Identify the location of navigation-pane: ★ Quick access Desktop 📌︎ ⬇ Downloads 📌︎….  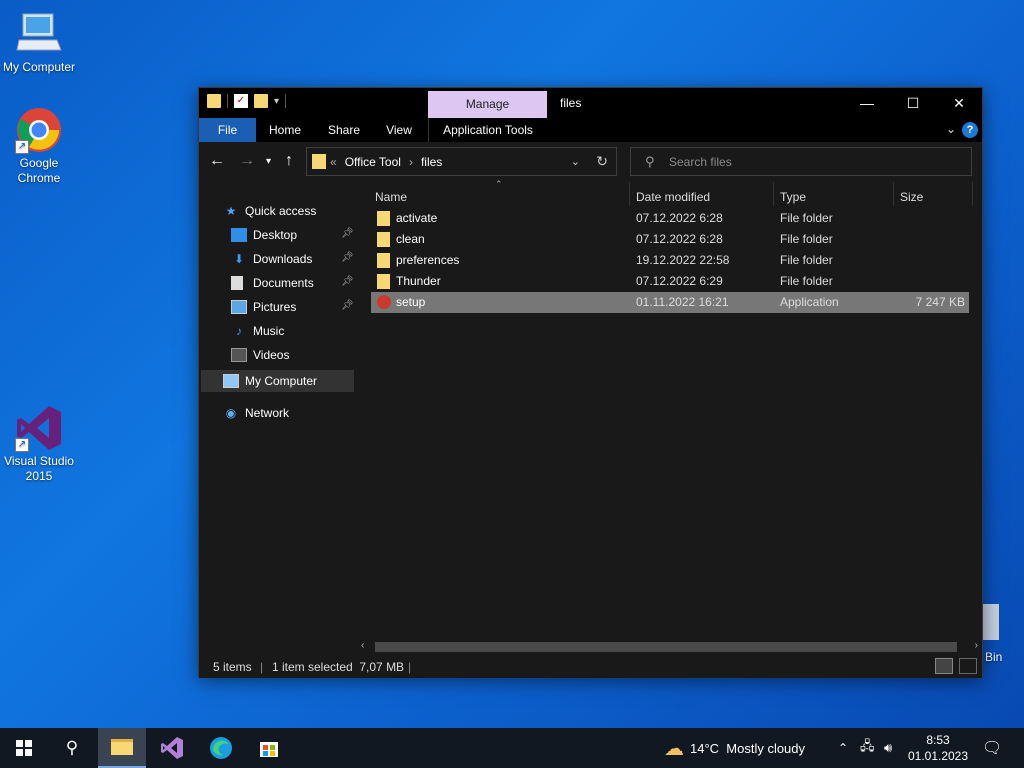
(277, 418).